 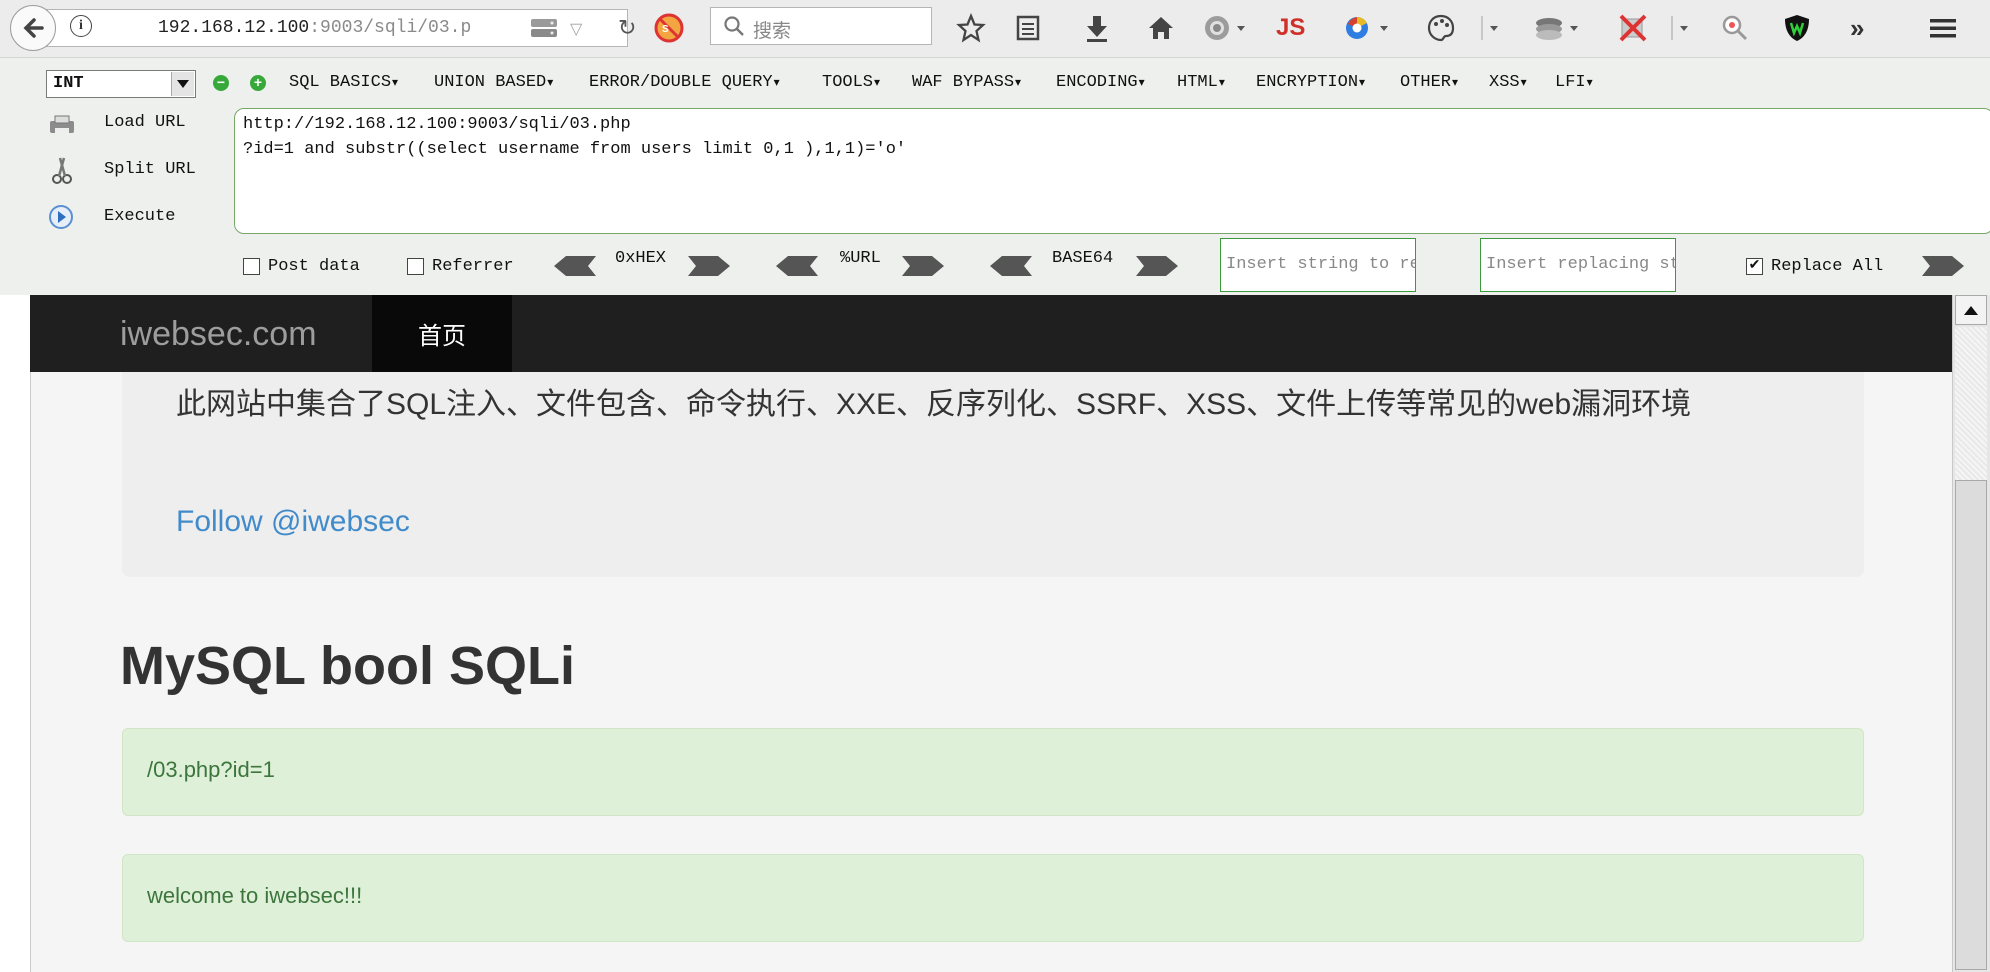 What do you see at coordinates (1578, 265) in the screenshot?
I see `insert-replacing-input: Insert replacing string` at bounding box center [1578, 265].